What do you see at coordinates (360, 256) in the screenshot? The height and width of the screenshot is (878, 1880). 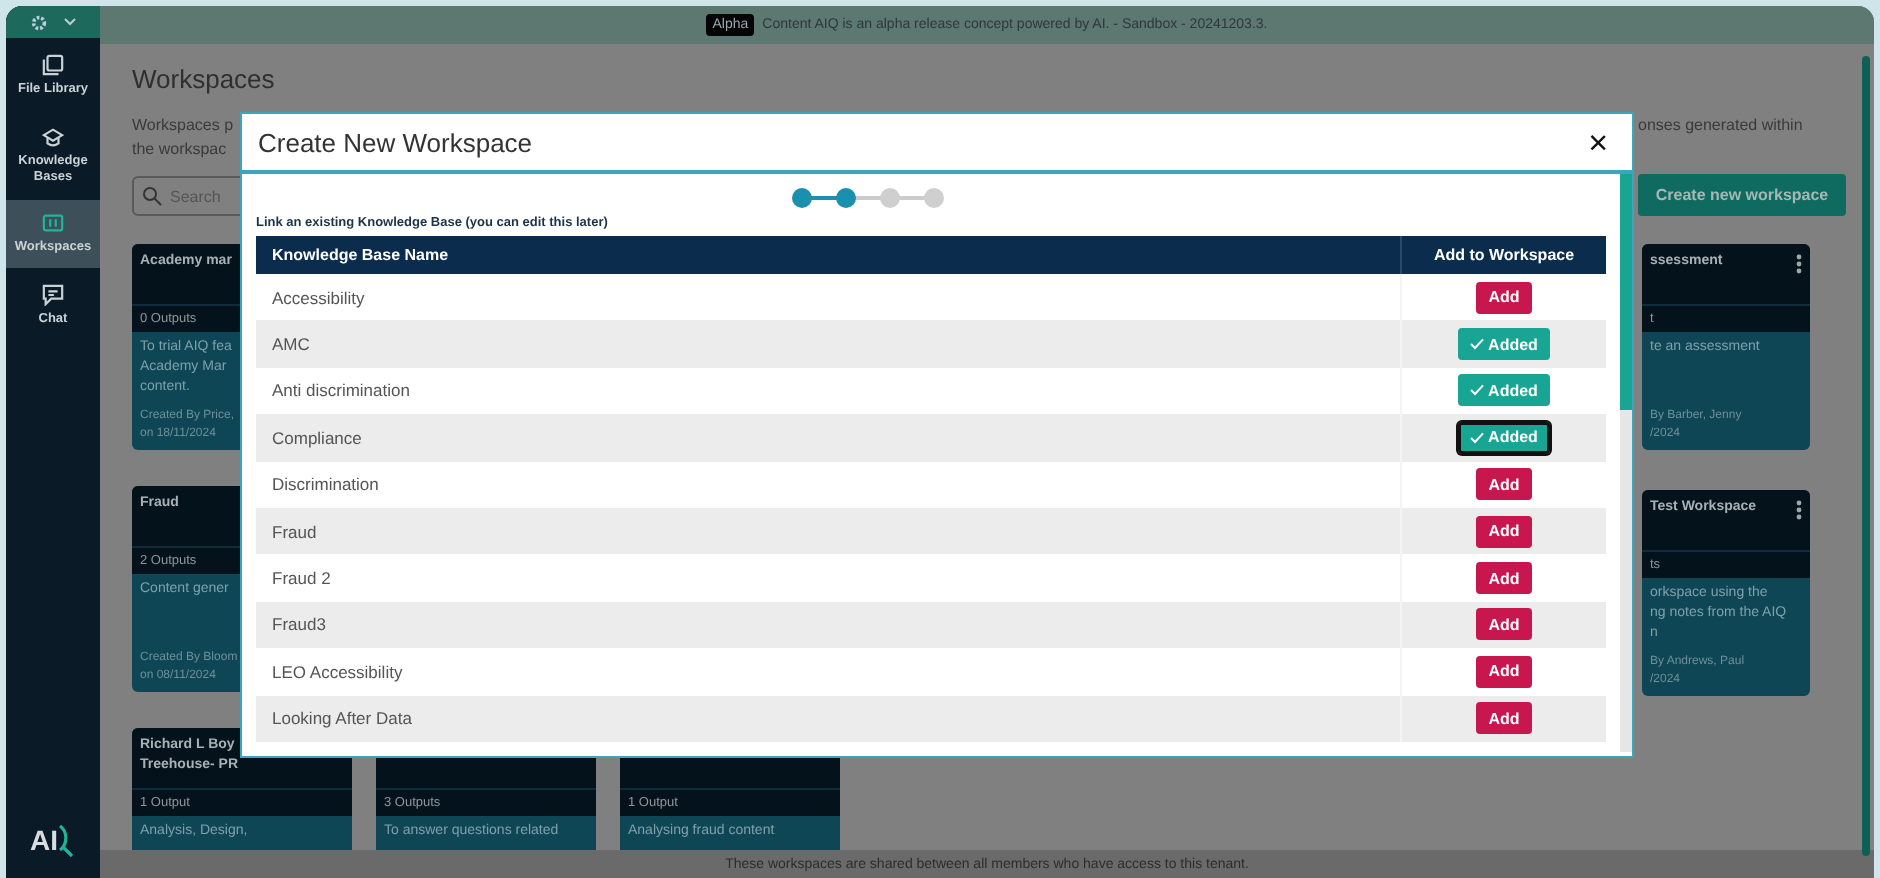 I see `column-header: Knowledge Base Name` at bounding box center [360, 256].